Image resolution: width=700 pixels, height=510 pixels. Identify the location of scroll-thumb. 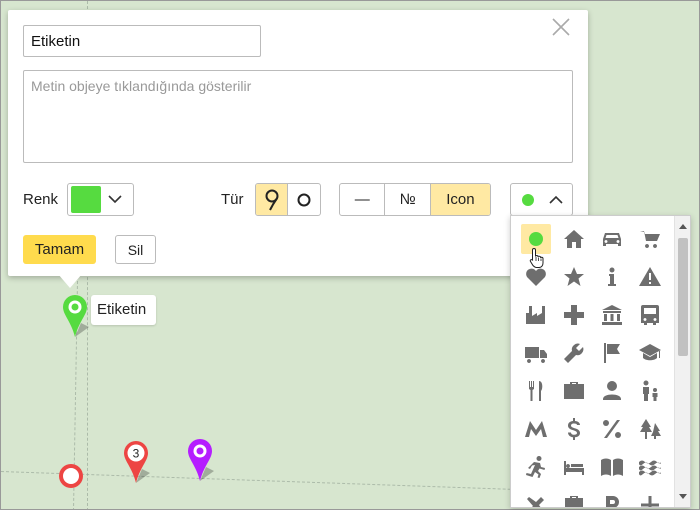
(683, 297).